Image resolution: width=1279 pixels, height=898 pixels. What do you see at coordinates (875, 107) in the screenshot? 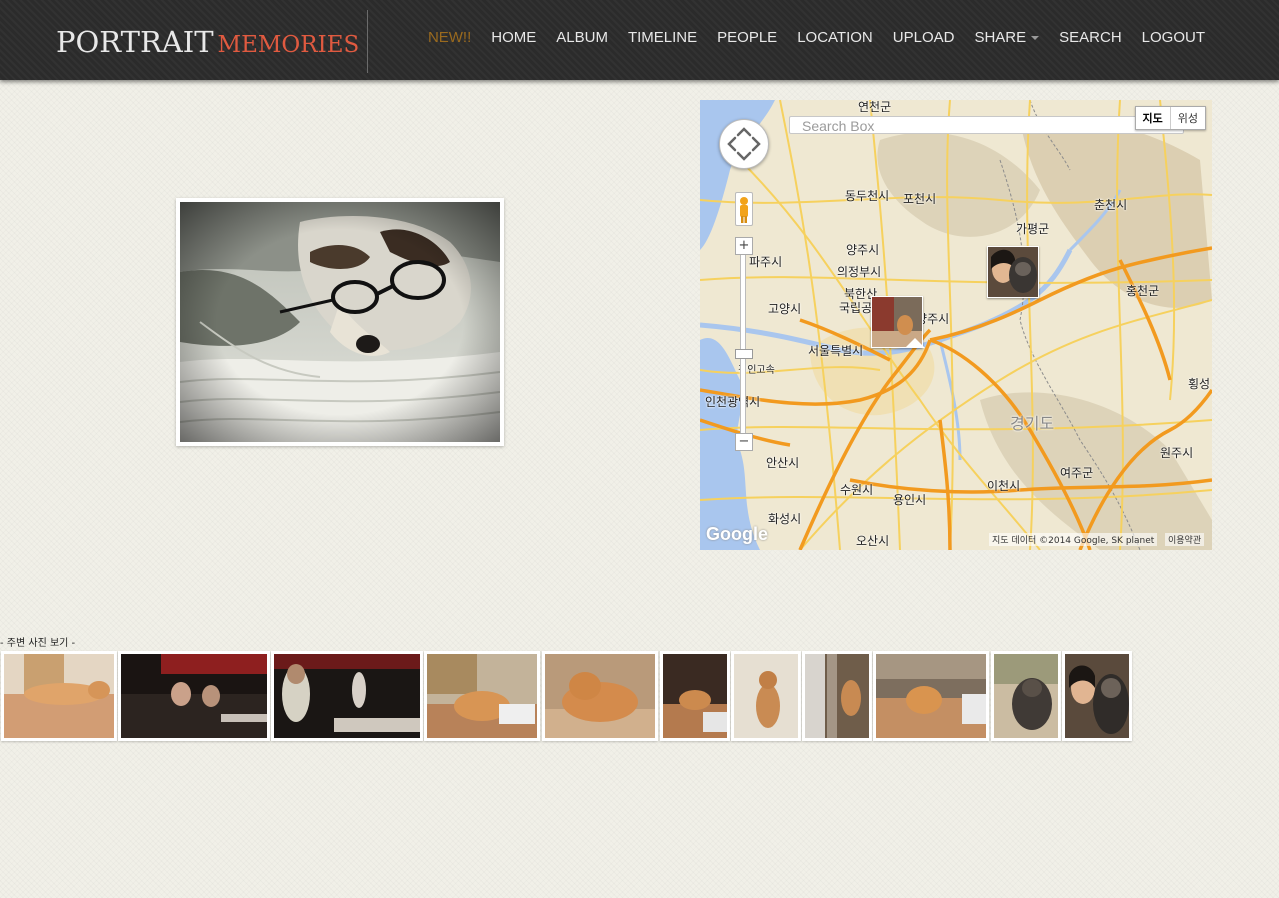
I see `map-label: 연천군` at bounding box center [875, 107].